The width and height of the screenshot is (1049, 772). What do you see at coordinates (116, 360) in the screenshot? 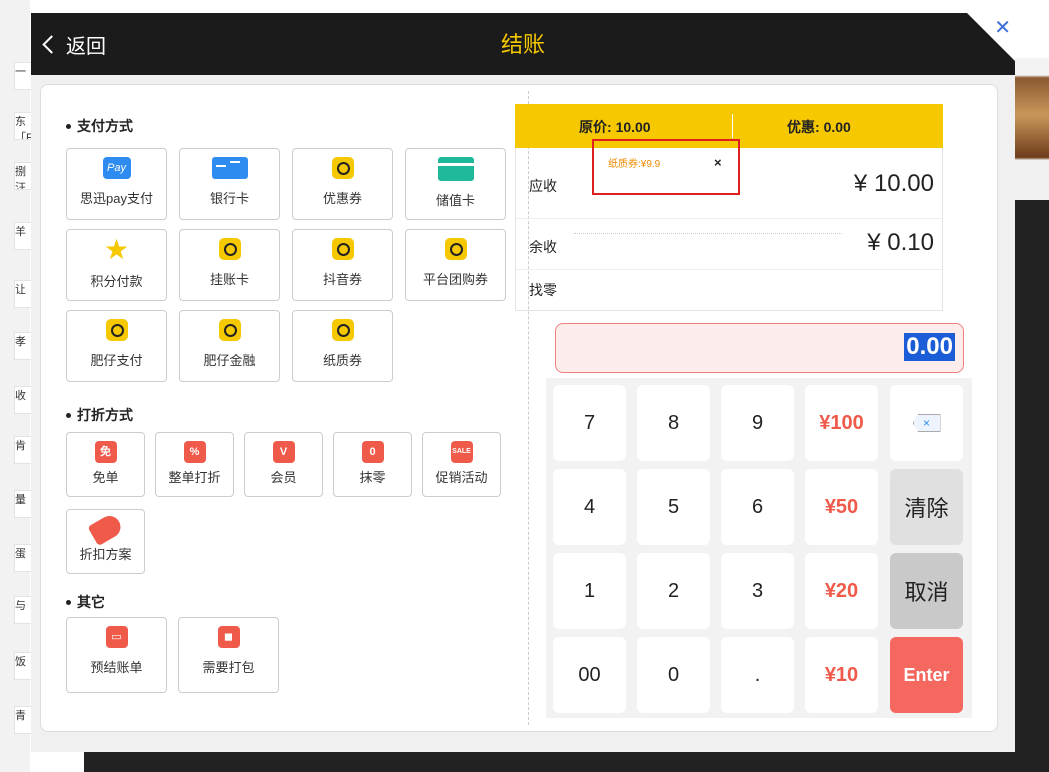
I see `option-label: 肥仔支付` at bounding box center [116, 360].